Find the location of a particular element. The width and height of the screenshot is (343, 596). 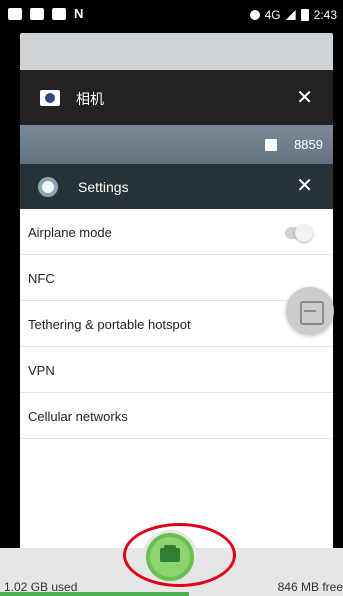

camera-card-title: 相机 is located at coordinates (90, 99).